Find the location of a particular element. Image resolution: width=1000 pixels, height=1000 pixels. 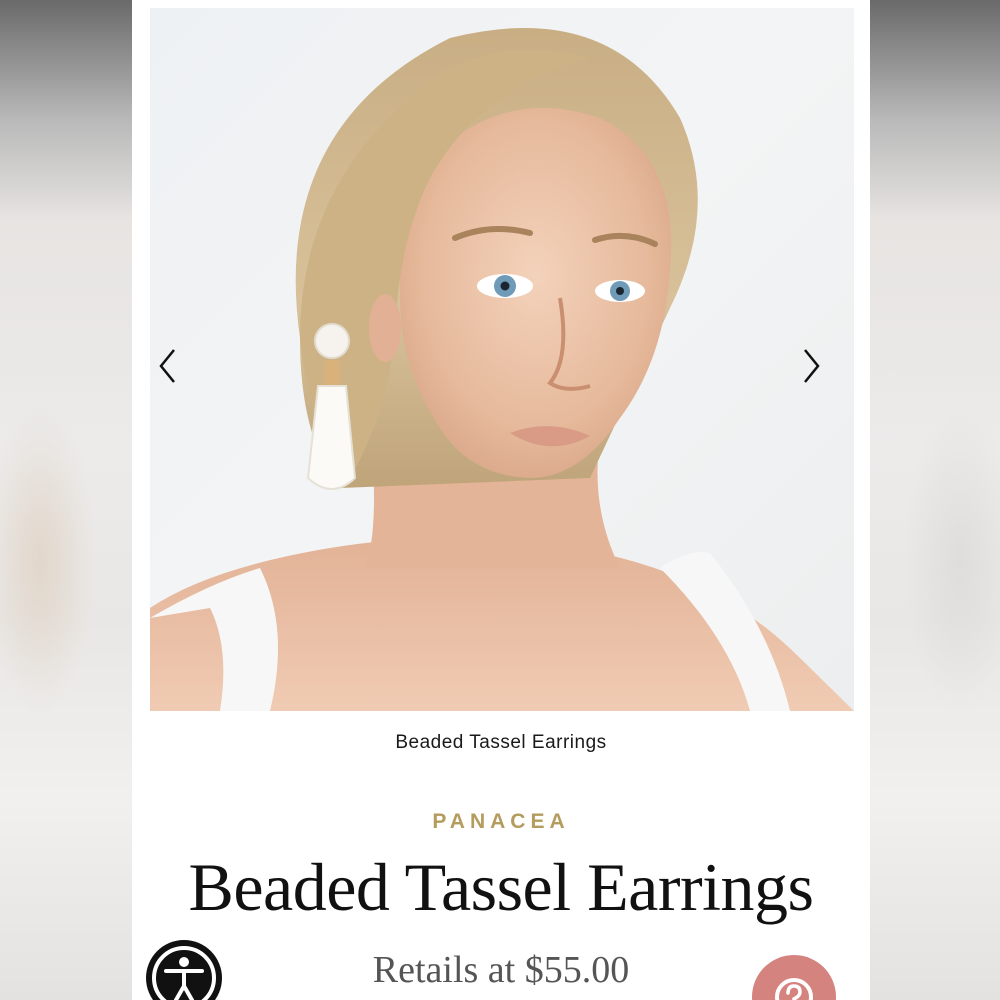

question-mark-icon is located at coordinates (794, 989).